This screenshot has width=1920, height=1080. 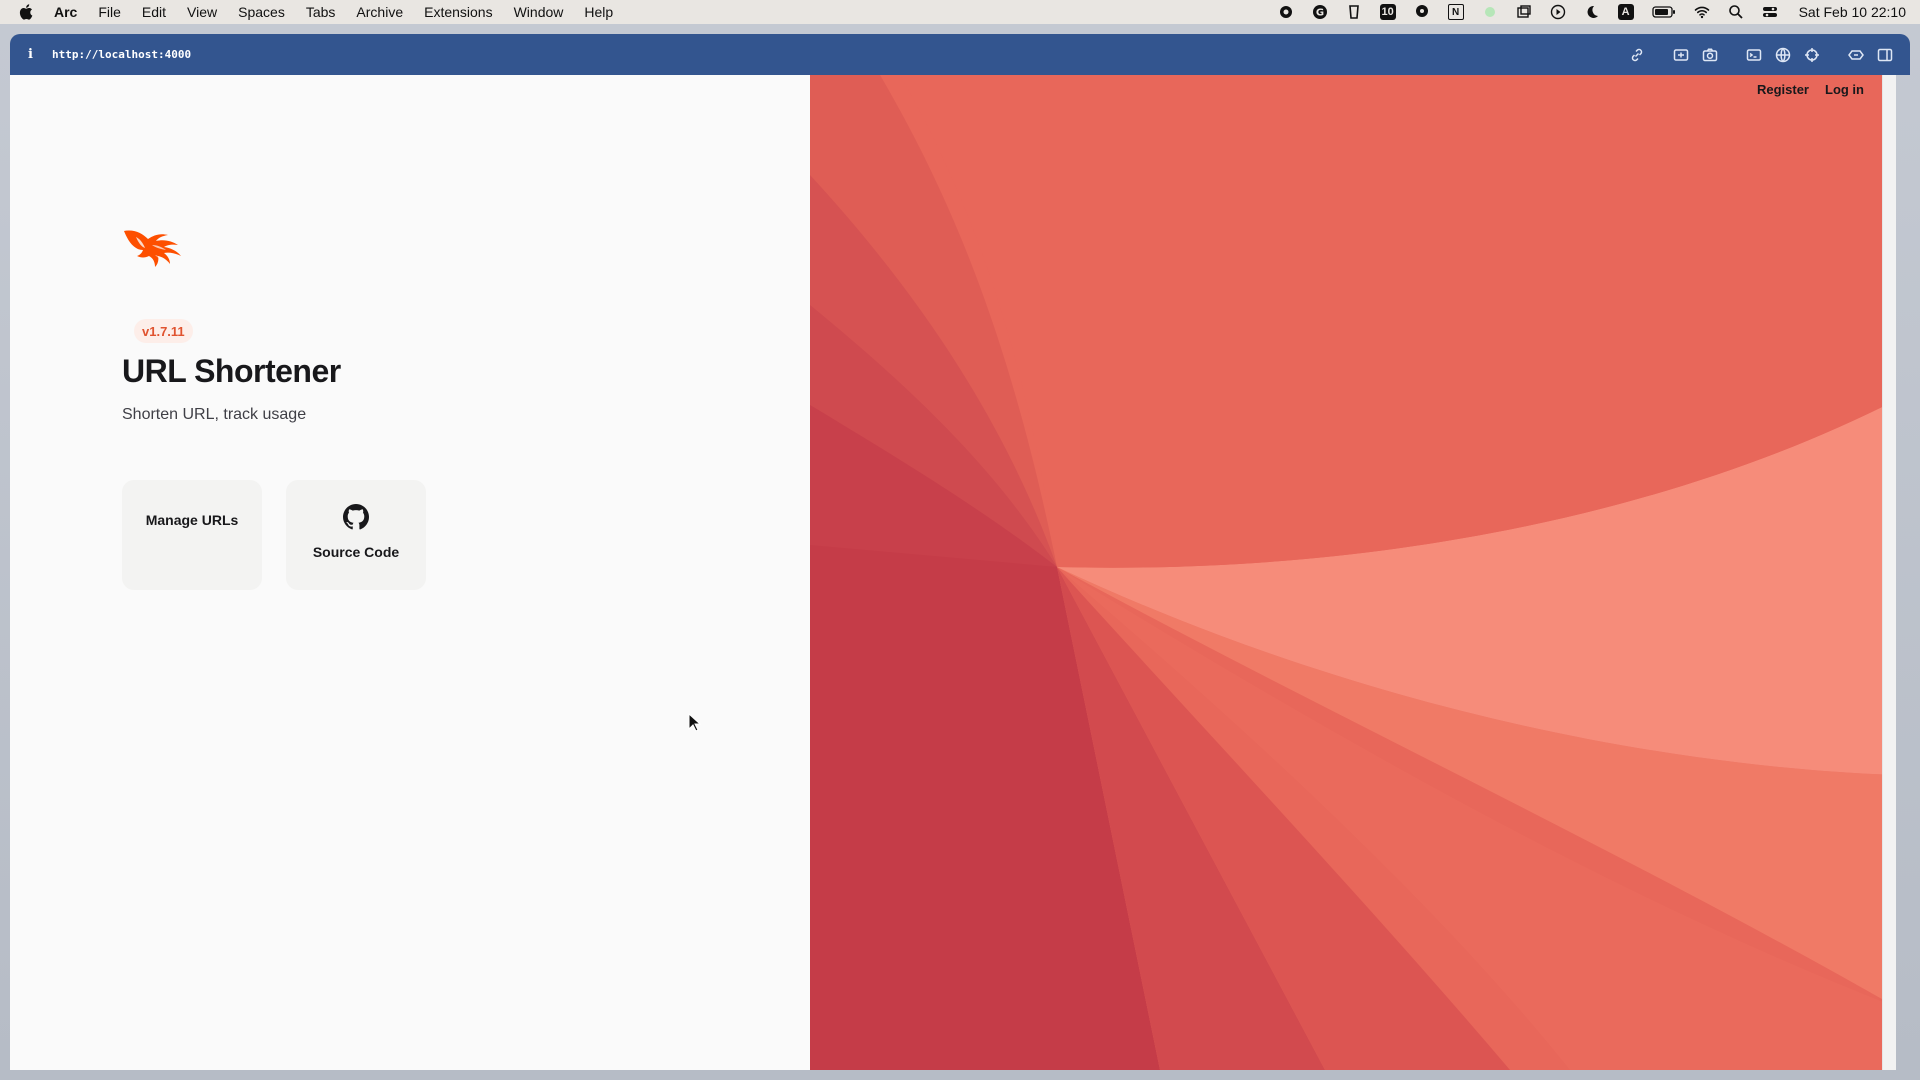 What do you see at coordinates (1637, 55) in the screenshot?
I see `copy-link-icon` at bounding box center [1637, 55].